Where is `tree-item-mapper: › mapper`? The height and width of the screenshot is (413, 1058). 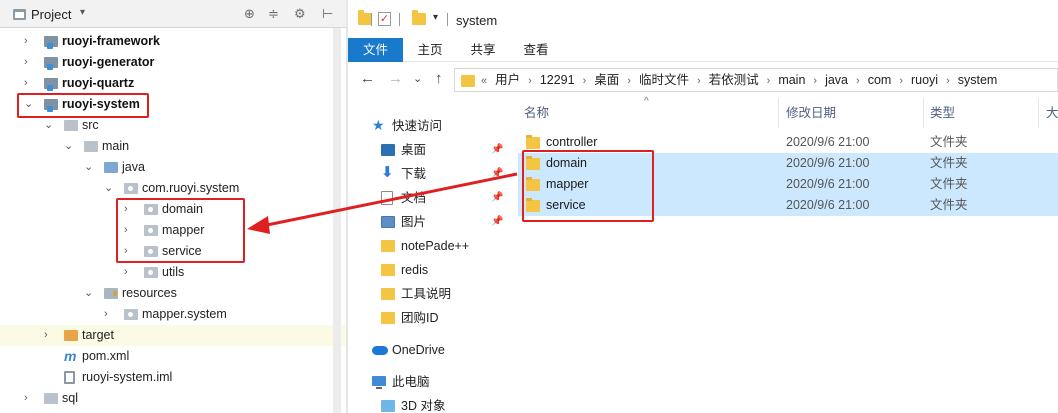
tree-item-mapper: › mapper is located at coordinates (173, 230).